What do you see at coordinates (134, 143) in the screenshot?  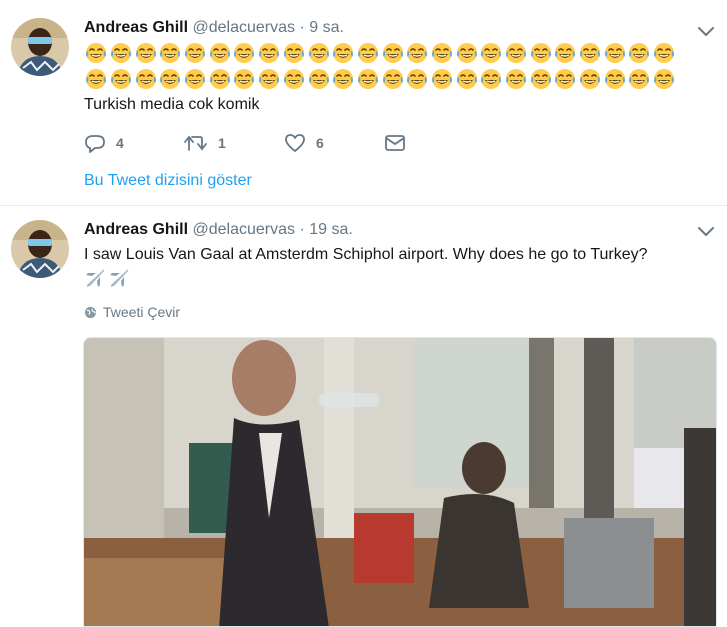 I see `reply-button: 4` at bounding box center [134, 143].